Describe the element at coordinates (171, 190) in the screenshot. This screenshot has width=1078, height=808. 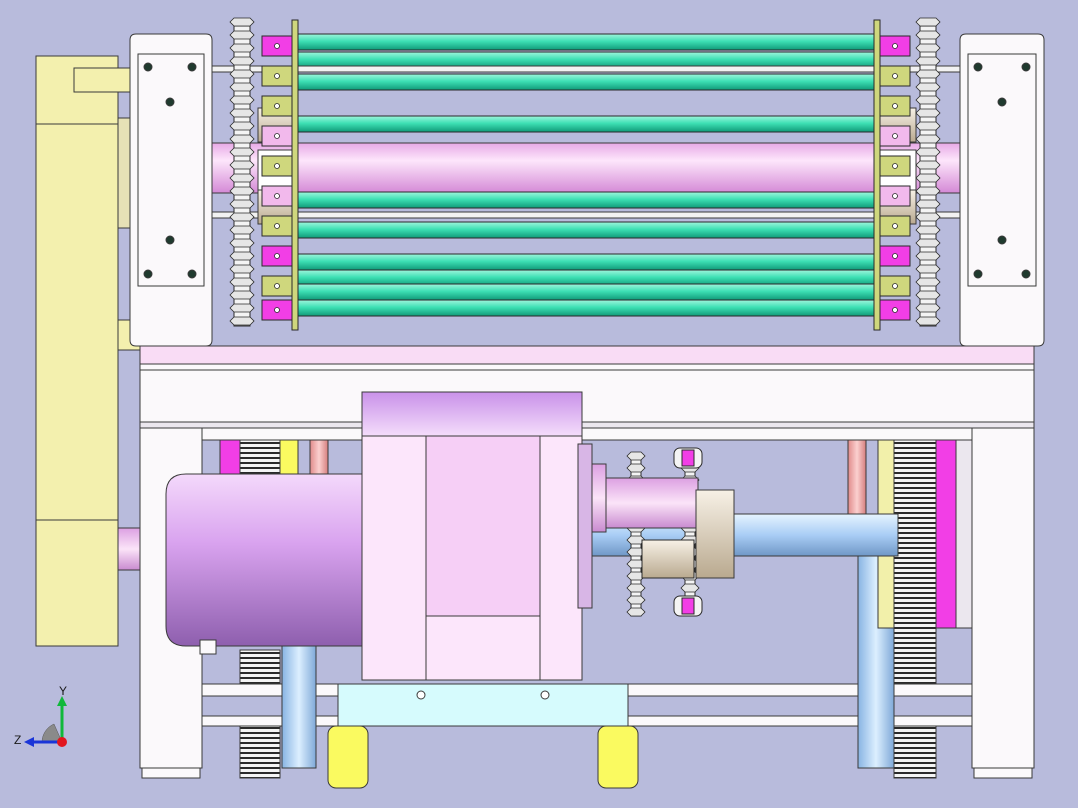
I see `left-bearing-plate` at that location.